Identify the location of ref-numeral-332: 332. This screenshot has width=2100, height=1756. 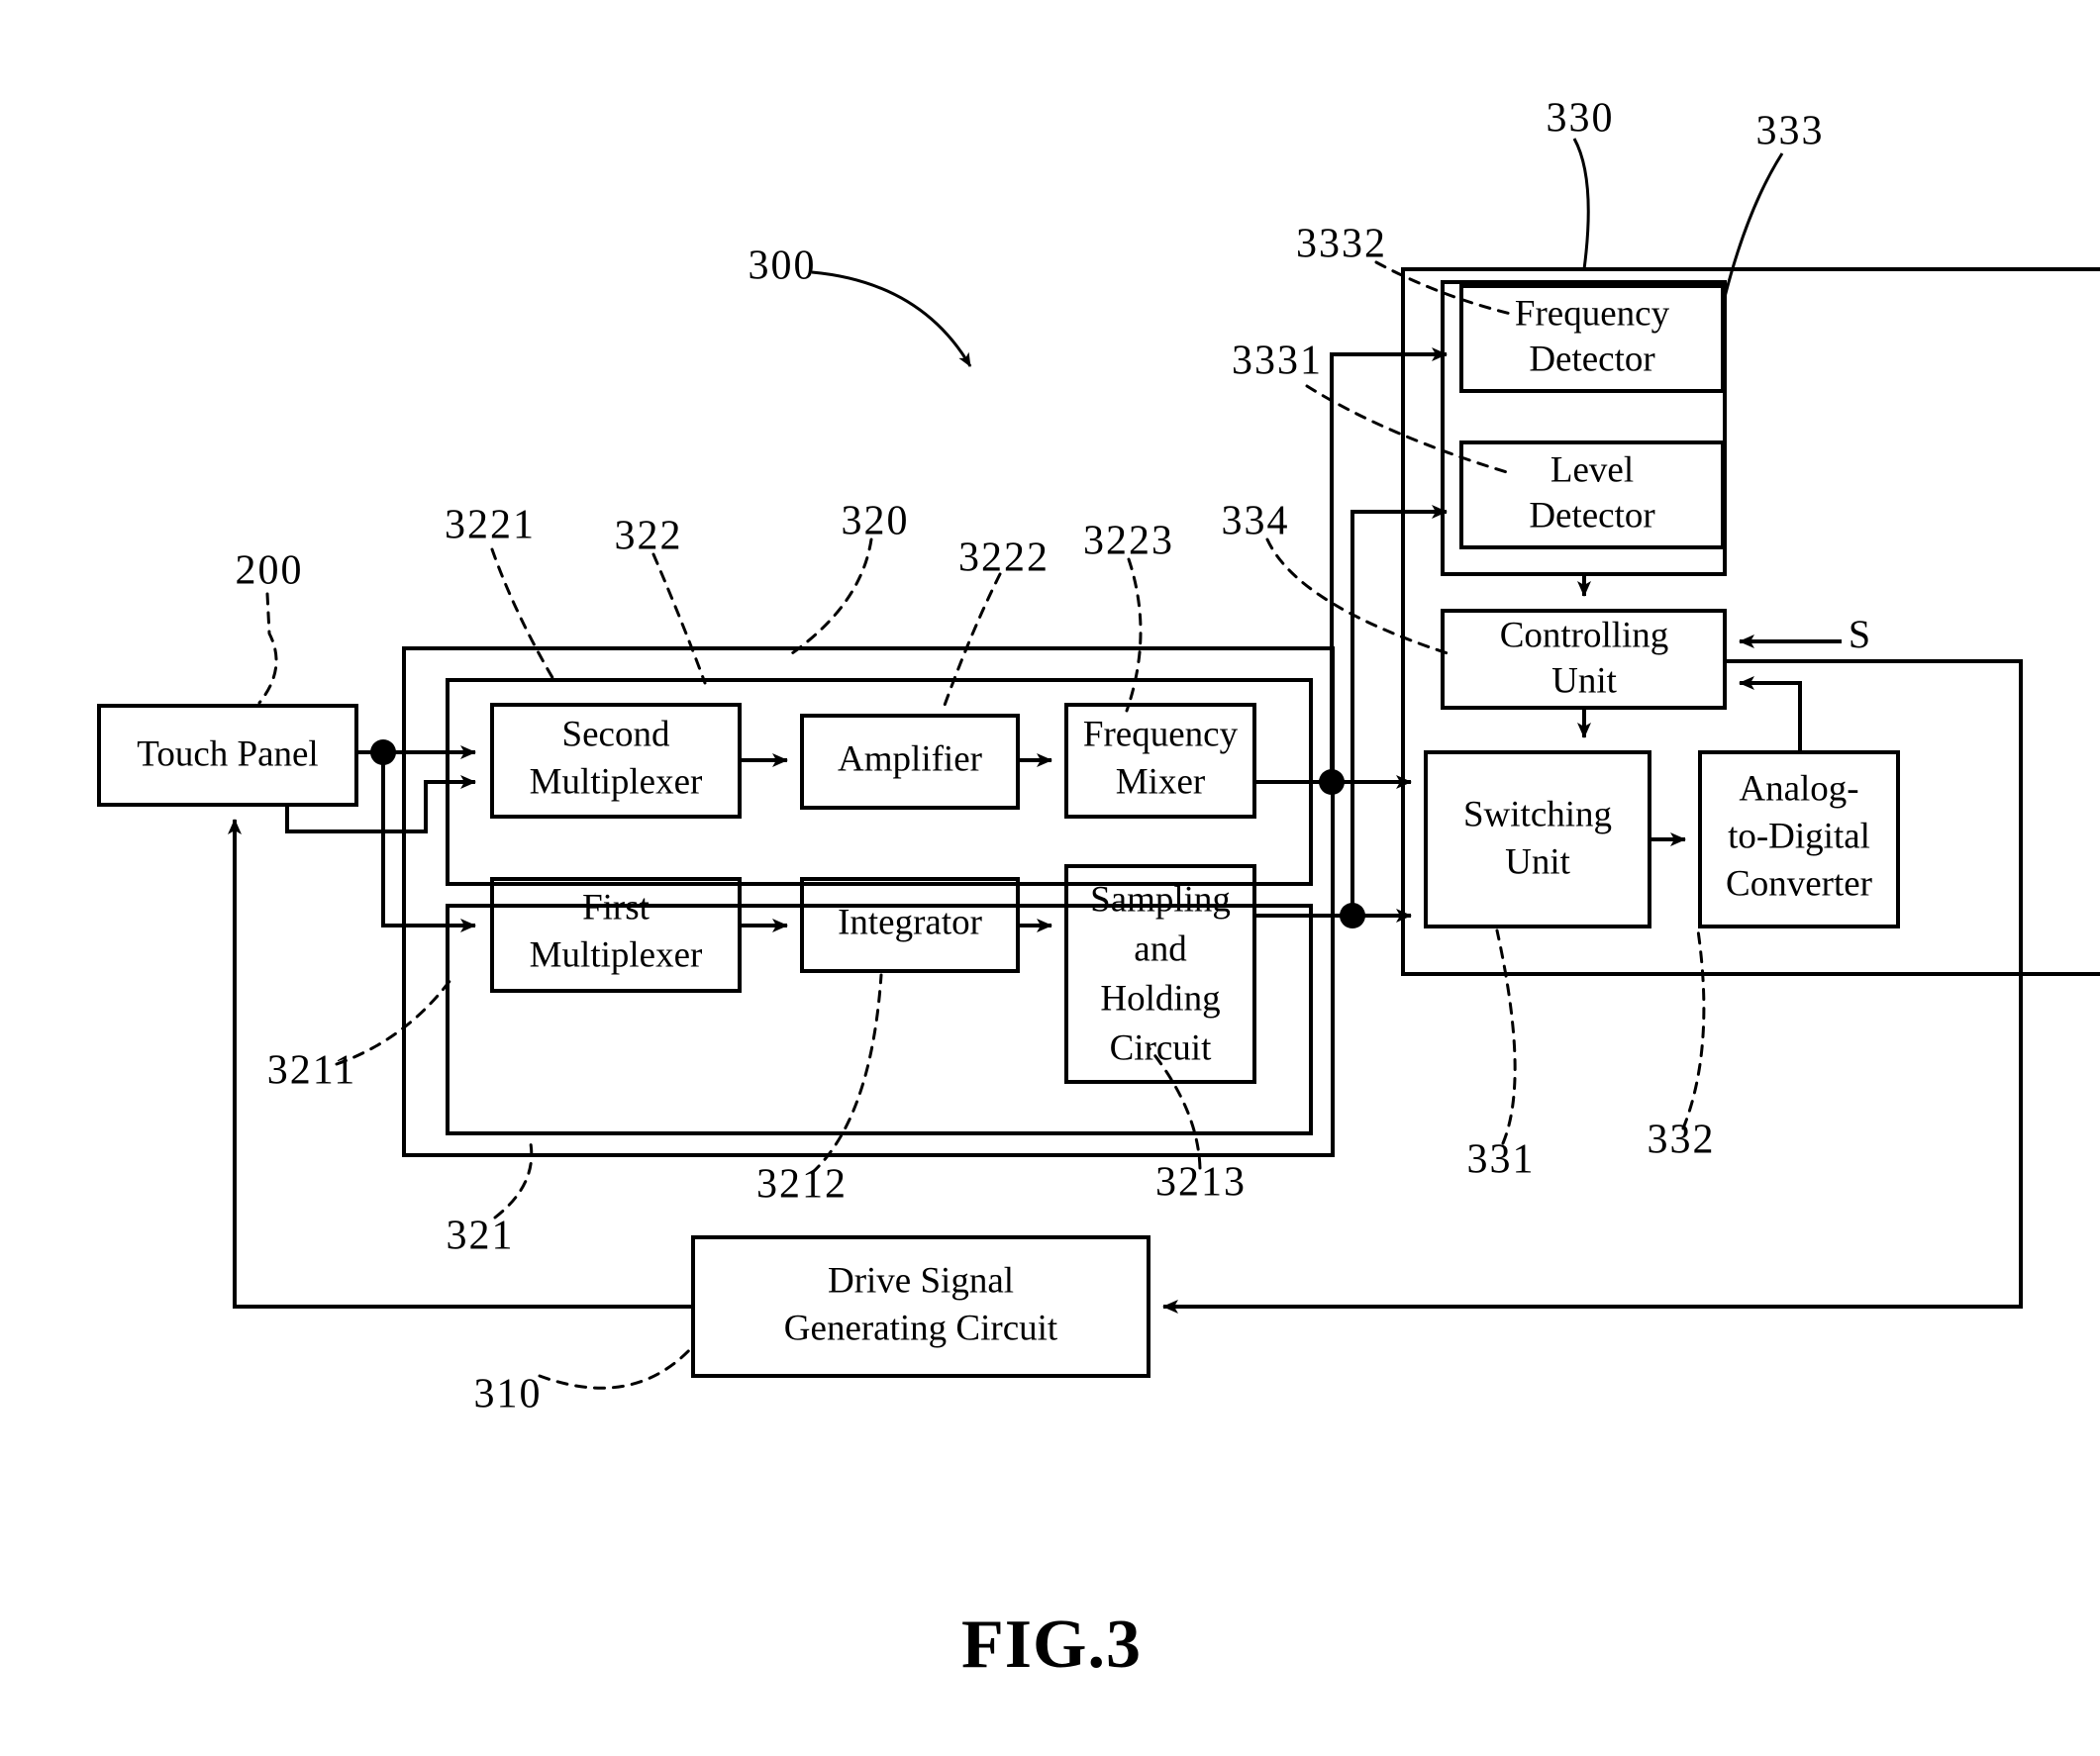
(1682, 1140).